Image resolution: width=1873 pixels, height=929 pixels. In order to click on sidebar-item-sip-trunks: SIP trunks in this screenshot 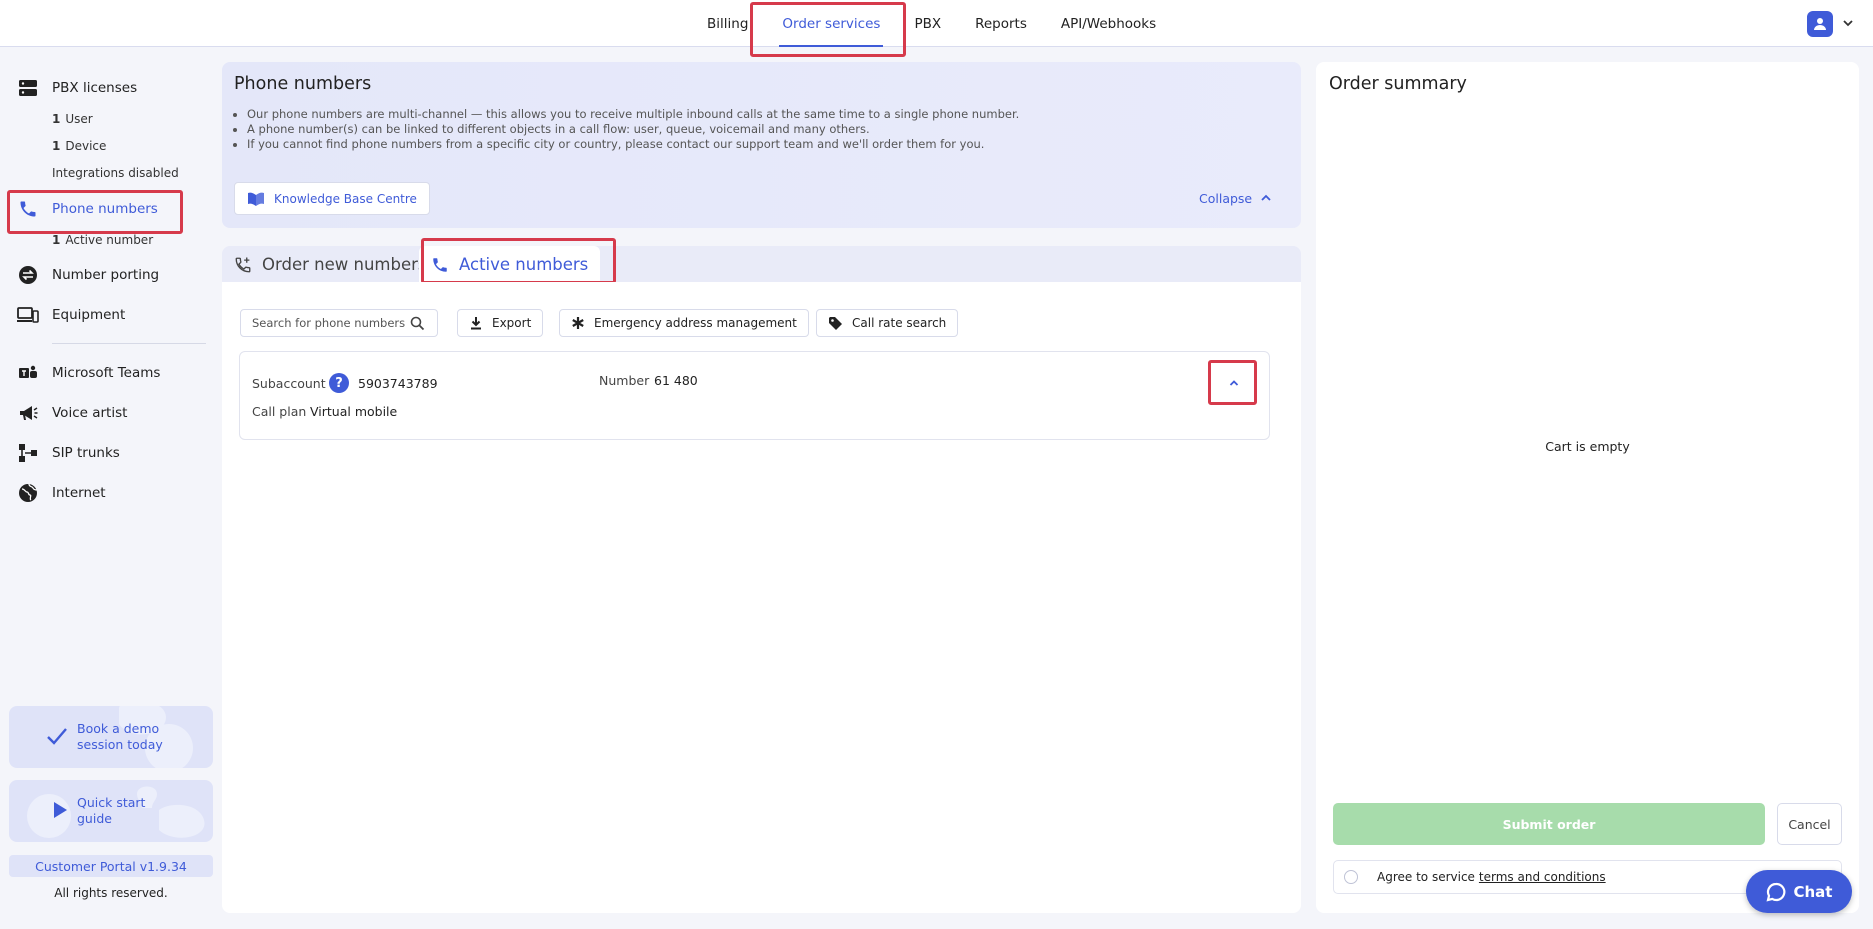, I will do `click(68, 453)`.